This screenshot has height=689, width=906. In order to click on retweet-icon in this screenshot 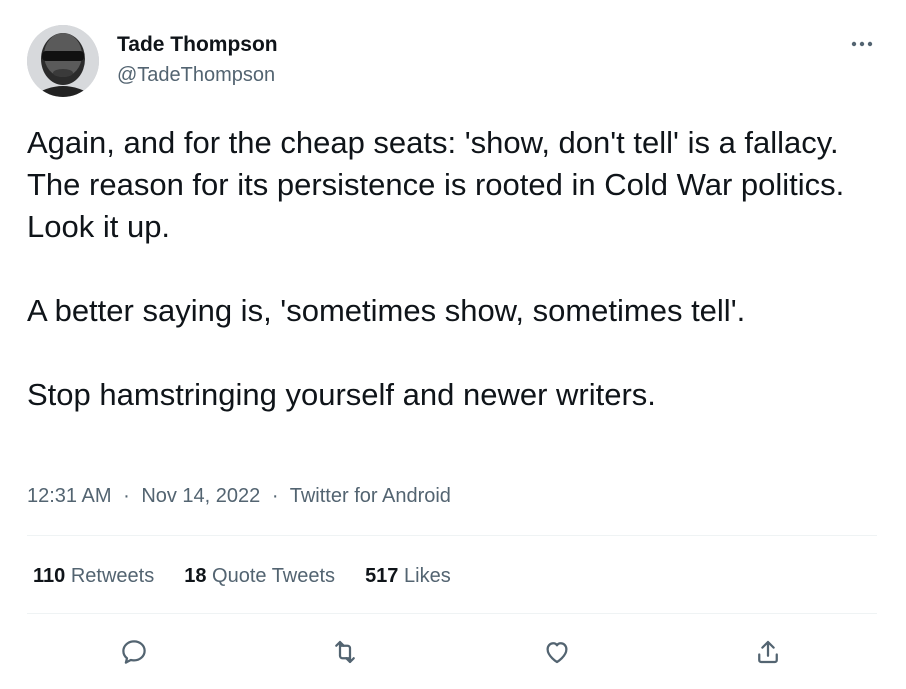, I will do `click(345, 652)`.